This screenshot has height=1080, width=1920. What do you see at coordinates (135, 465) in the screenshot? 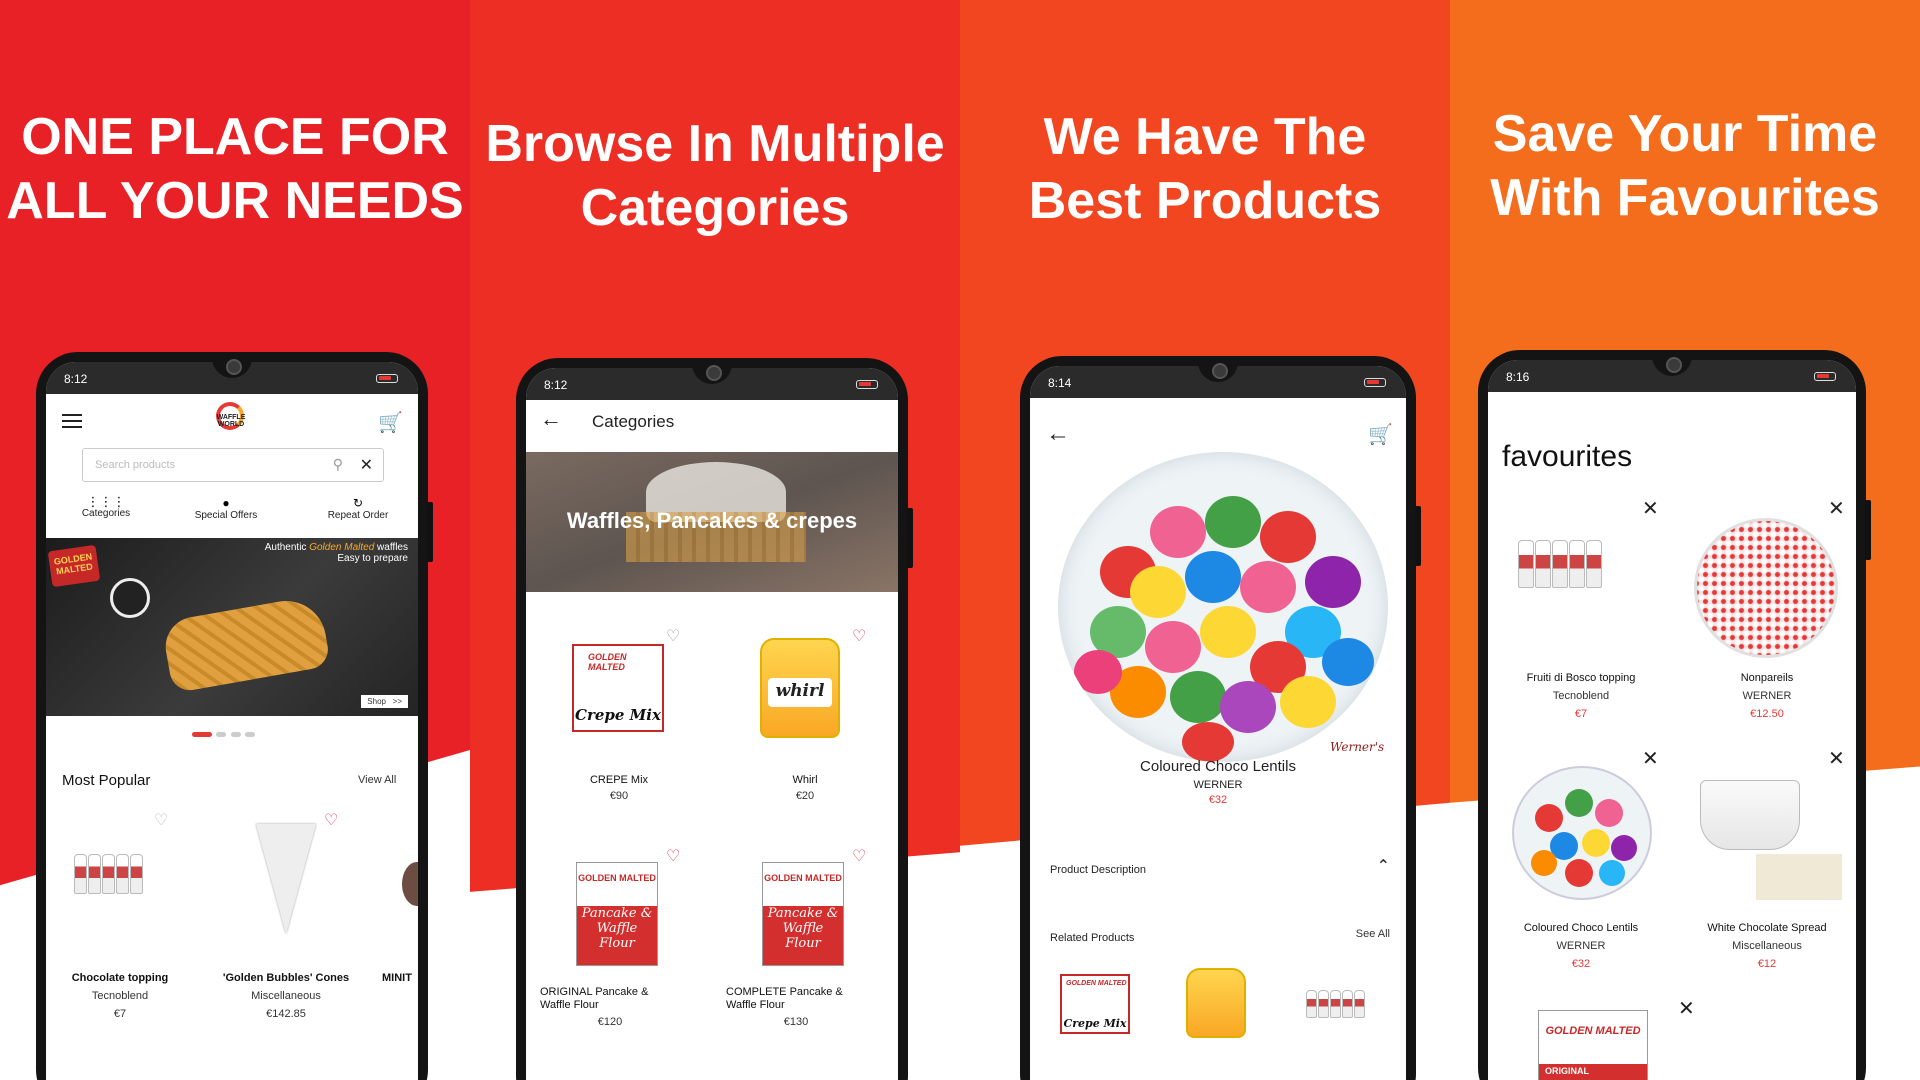
I see `search-input: Search products` at bounding box center [135, 465].